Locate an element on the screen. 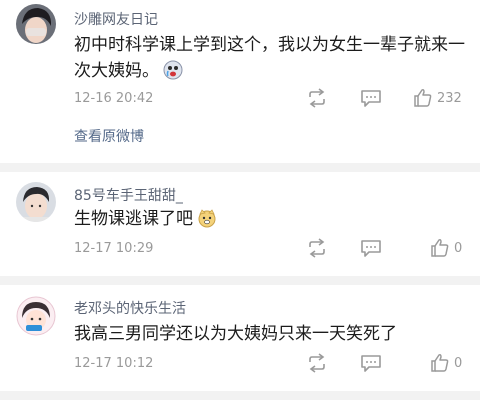  comment-text: 初中时科学课上学到这个，我以为女生一辈子就来一次大姨妈。 is located at coordinates (271, 60).